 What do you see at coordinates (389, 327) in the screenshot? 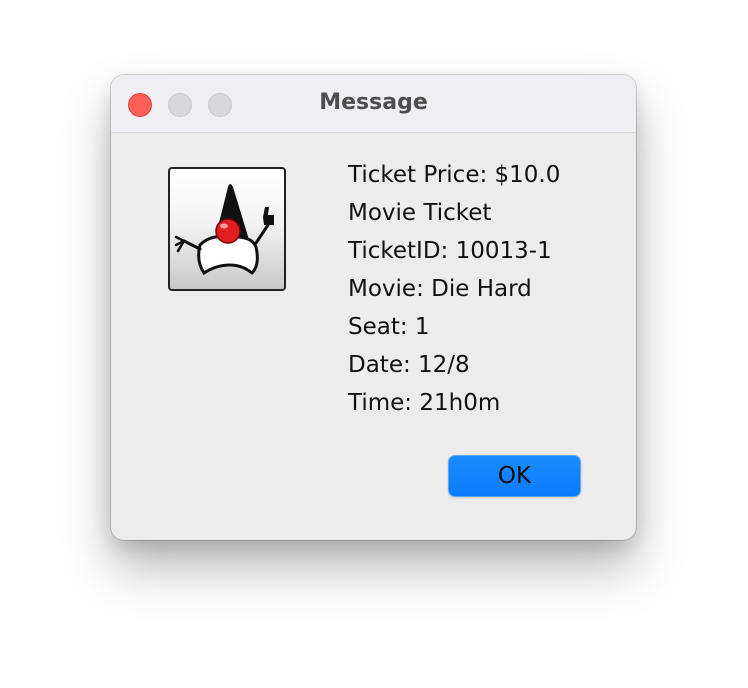
I see `seat-line: Seat: 1` at bounding box center [389, 327].